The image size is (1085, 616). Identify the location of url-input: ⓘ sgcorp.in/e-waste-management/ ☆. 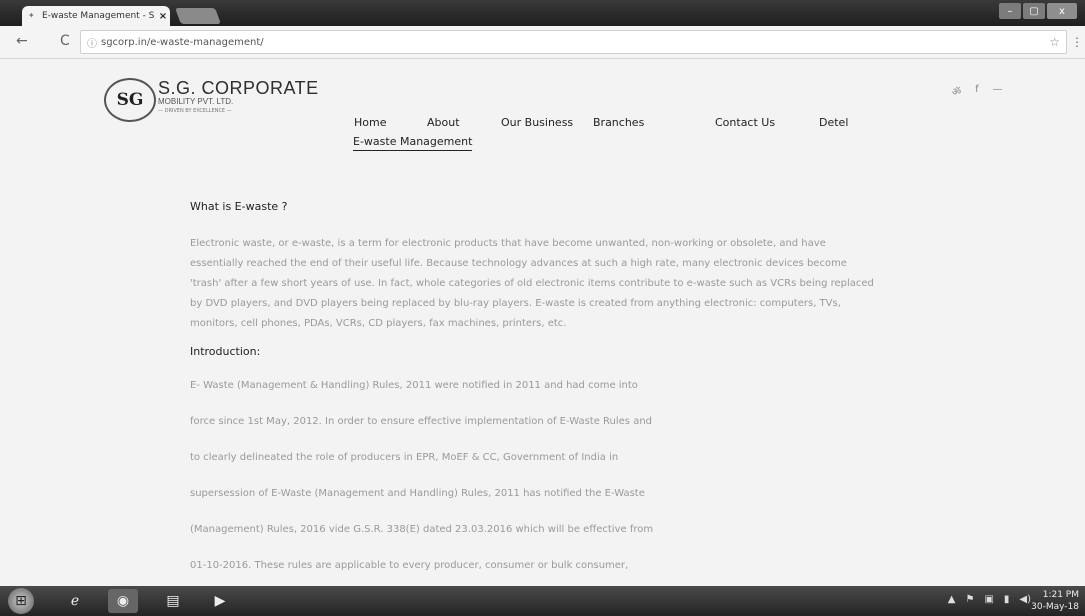
(573, 42).